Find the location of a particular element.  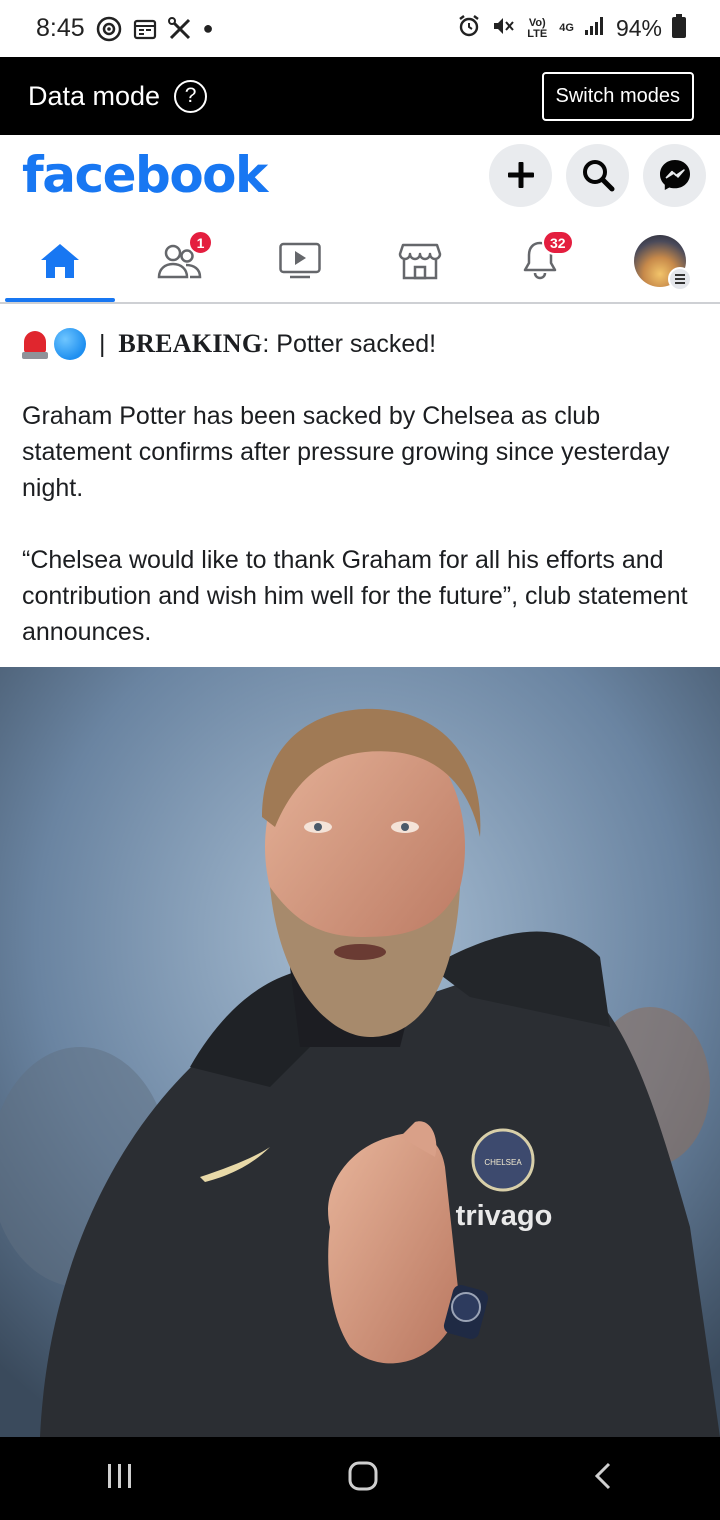

tab-menu is located at coordinates (660, 261).